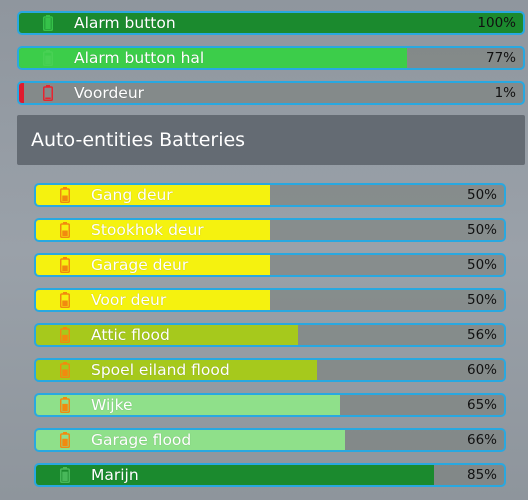 Image resolution: width=528 pixels, height=500 pixels. I want to click on battery-name: Alarm button, so click(125, 23).